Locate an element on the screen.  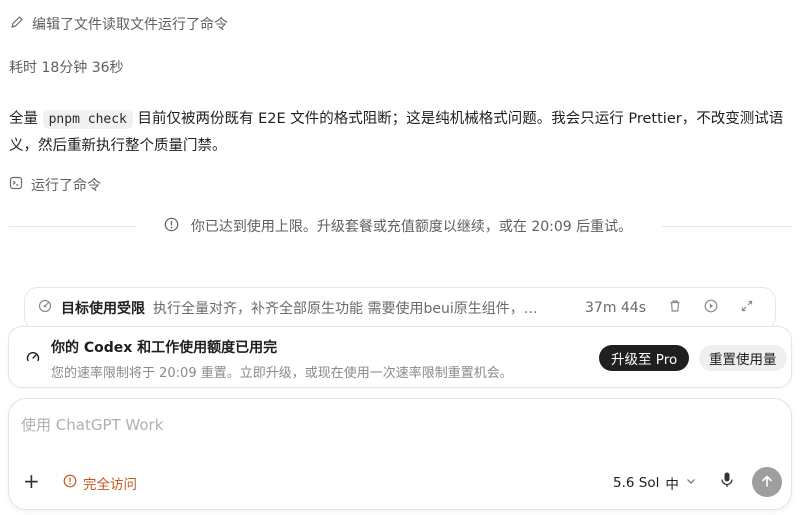
trash-icon is located at coordinates (675, 308).